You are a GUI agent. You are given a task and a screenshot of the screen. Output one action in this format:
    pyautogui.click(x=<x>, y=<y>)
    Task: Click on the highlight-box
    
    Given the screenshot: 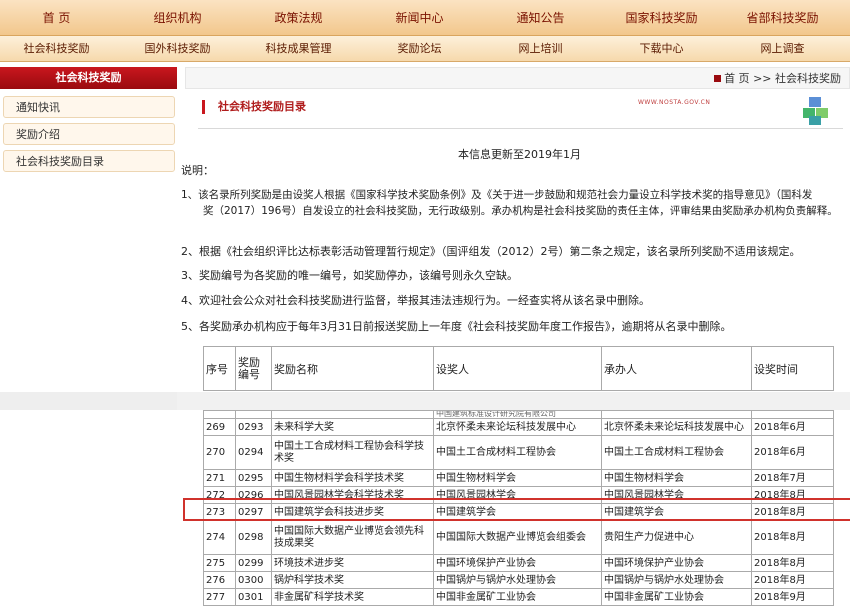 What is the action you would take?
    pyautogui.click(x=516, y=509)
    